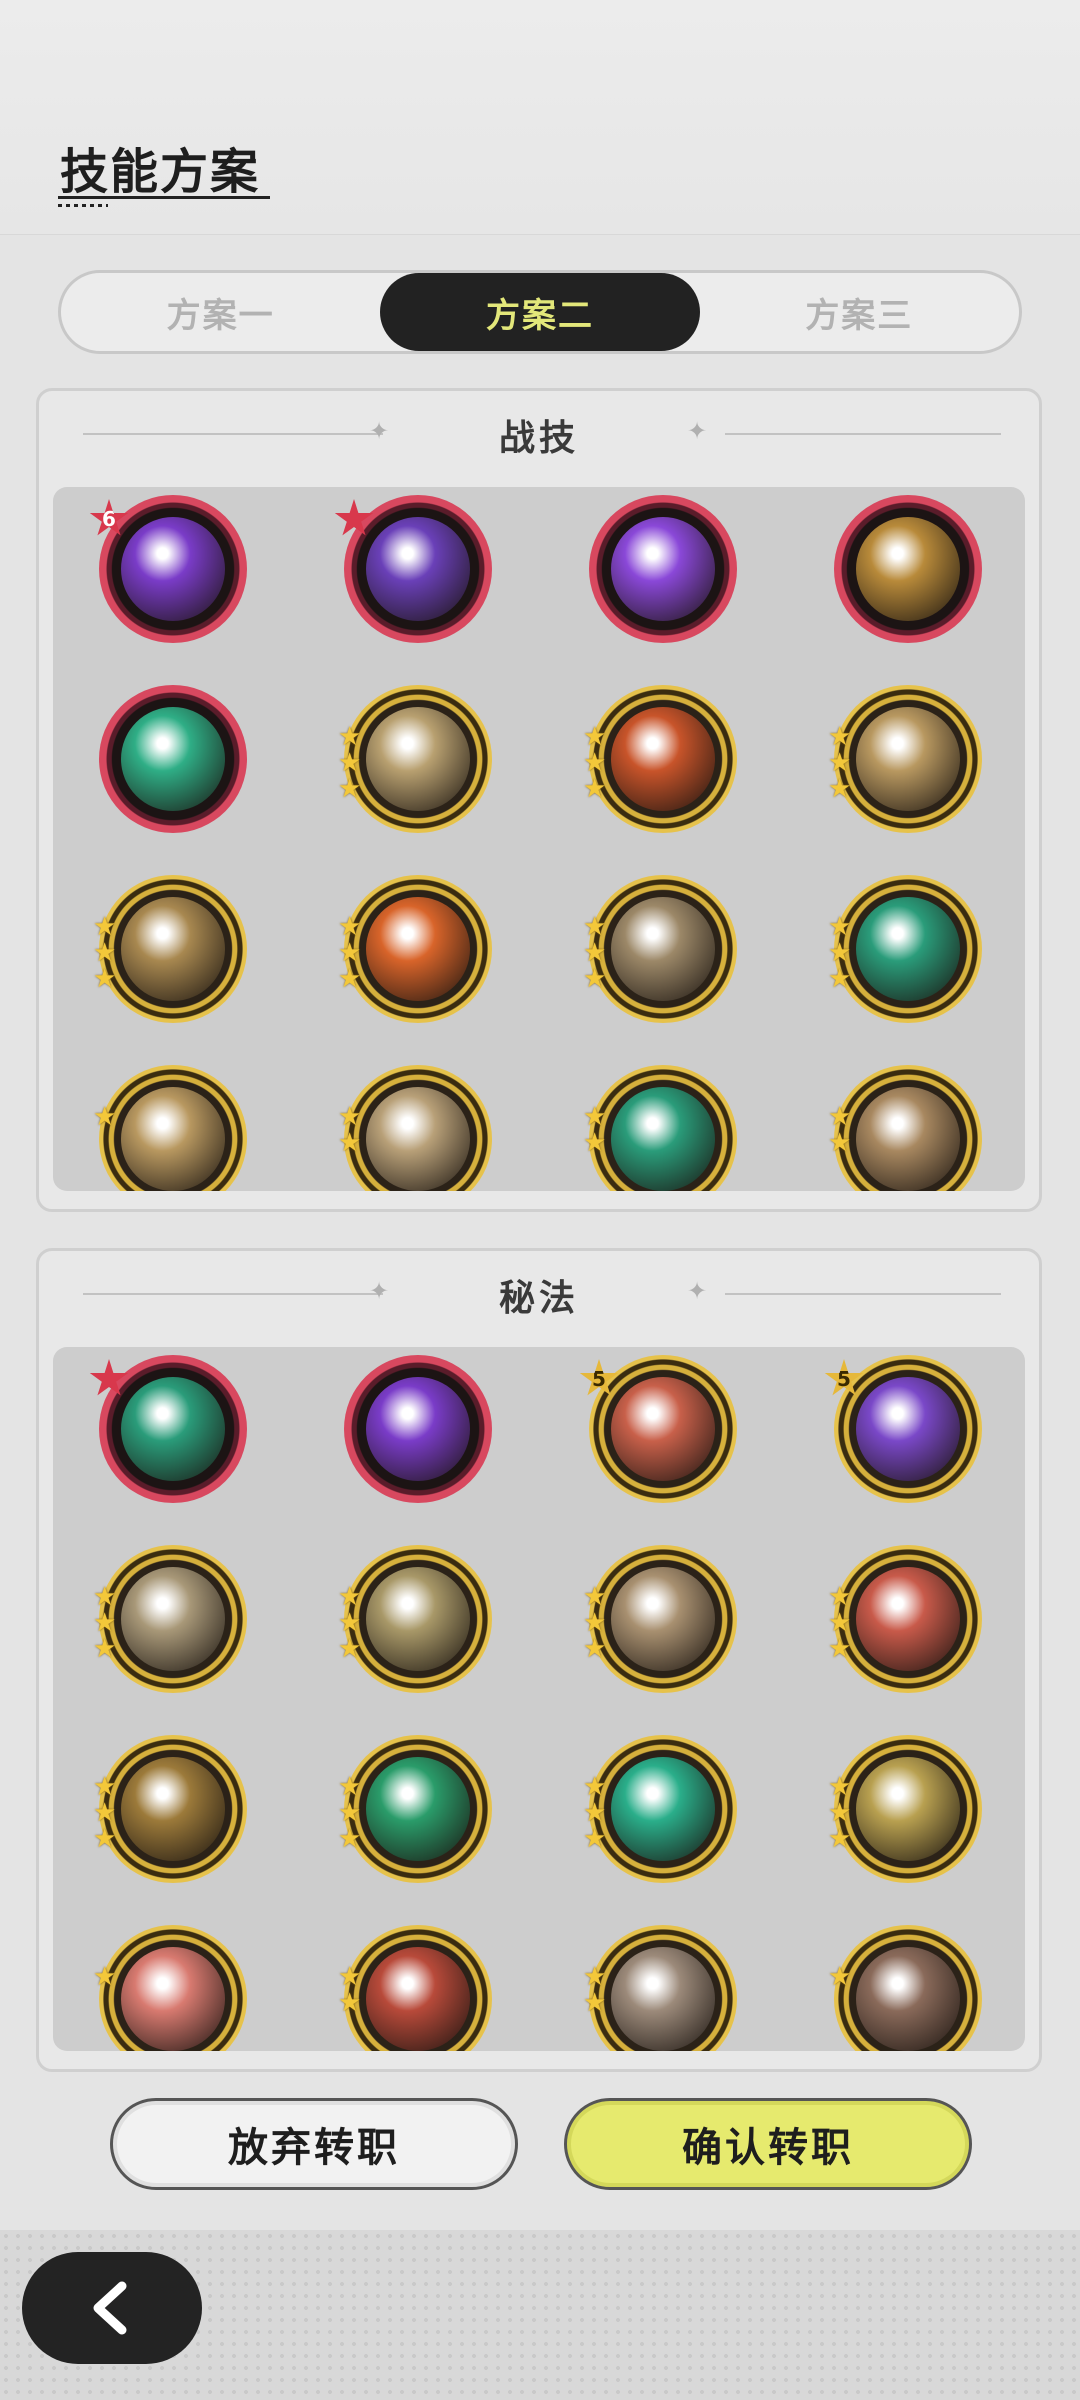 The width and height of the screenshot is (1080, 2400). I want to click on star-rating: ★, so click(843, 1977).